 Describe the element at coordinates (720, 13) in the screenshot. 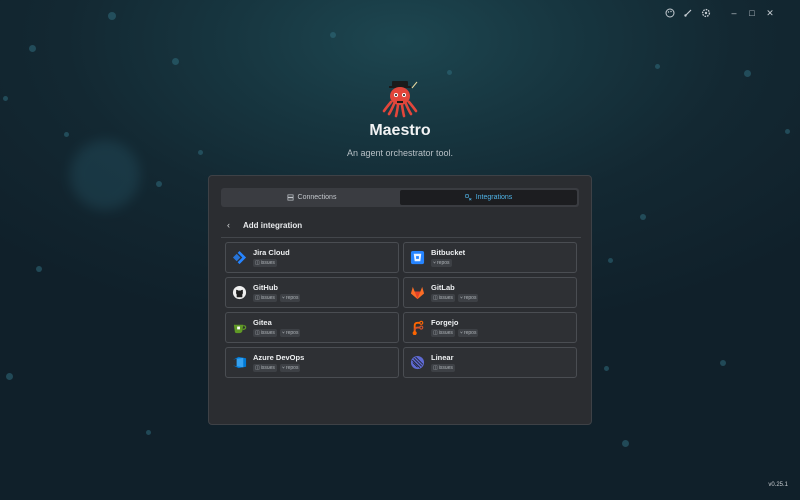

I see `window-controls: – □ ✕` at that location.